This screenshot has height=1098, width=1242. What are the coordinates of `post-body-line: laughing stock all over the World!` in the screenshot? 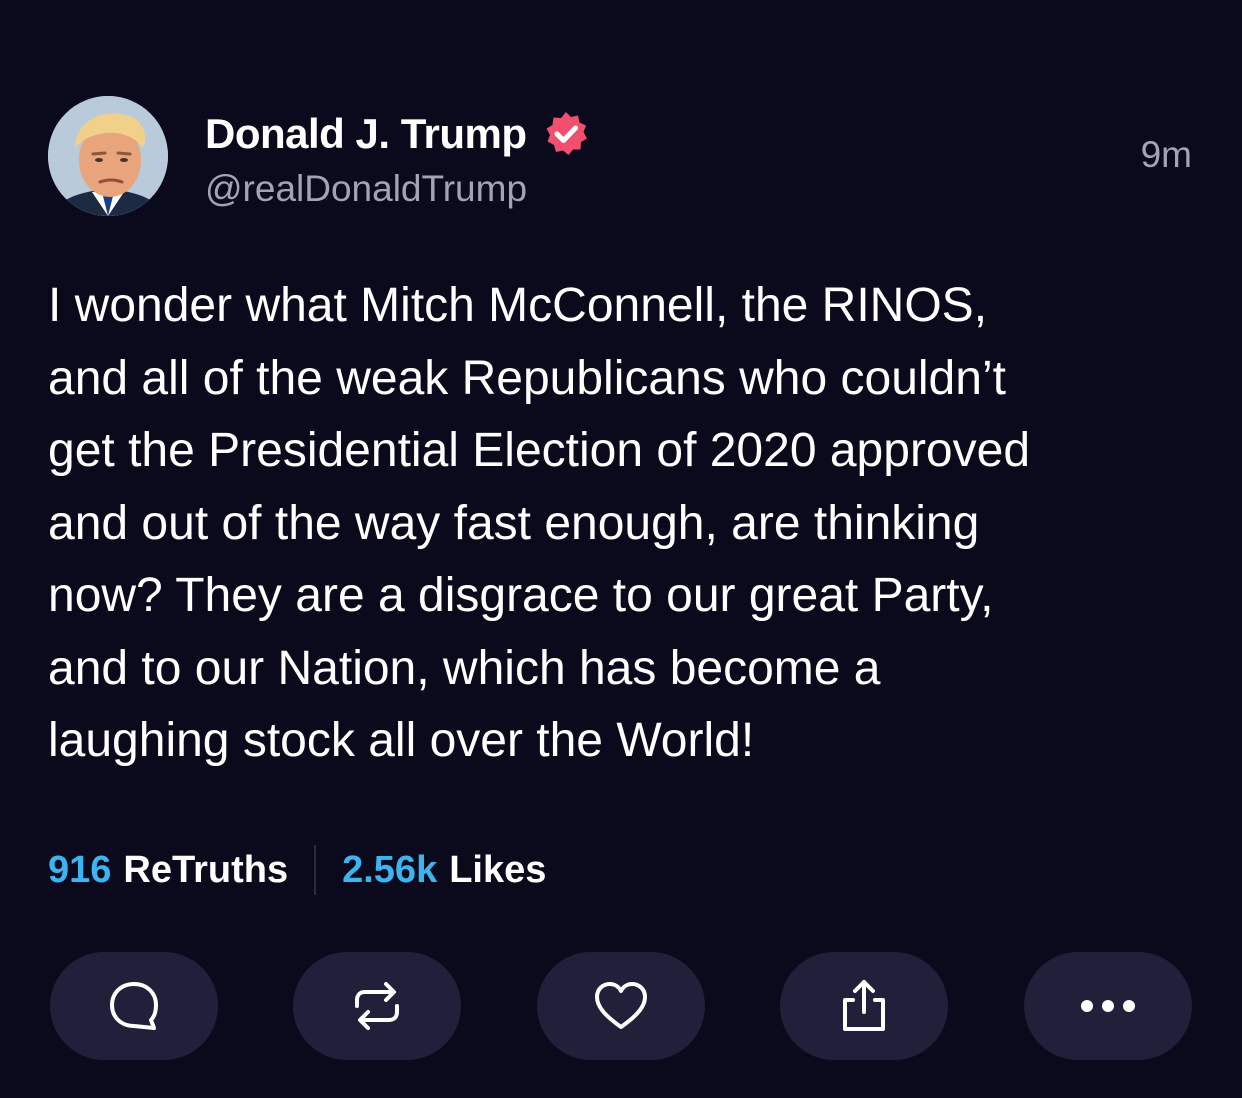 It's located at (401, 740).